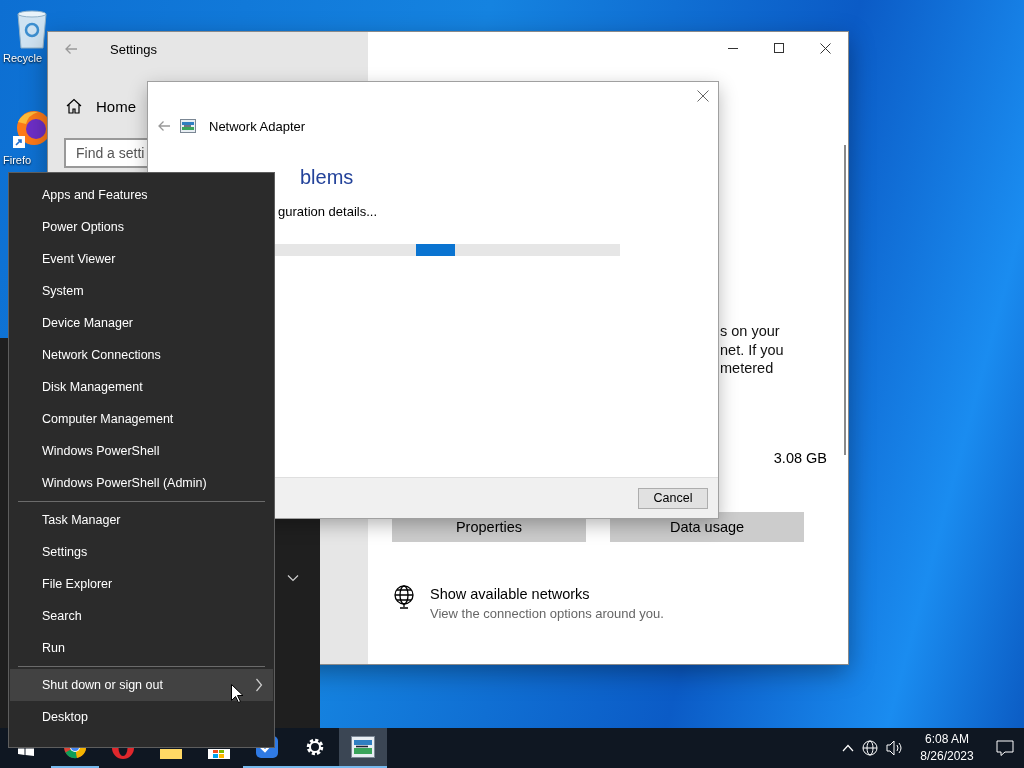 Image resolution: width=1024 pixels, height=768 pixels. I want to click on chevron-right-icon, so click(259, 685).